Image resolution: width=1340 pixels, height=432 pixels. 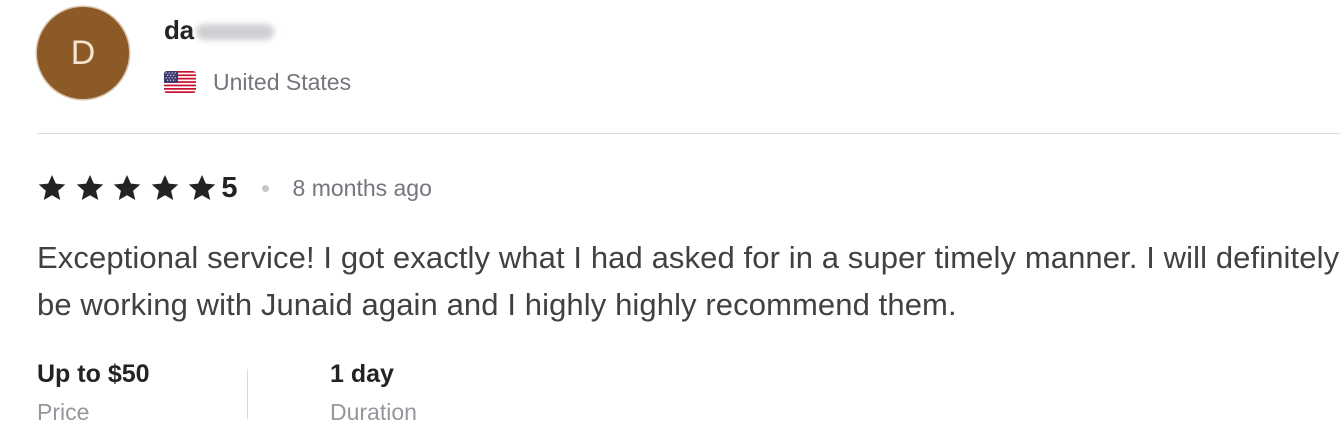 What do you see at coordinates (63, 412) in the screenshot?
I see `price-label: Price` at bounding box center [63, 412].